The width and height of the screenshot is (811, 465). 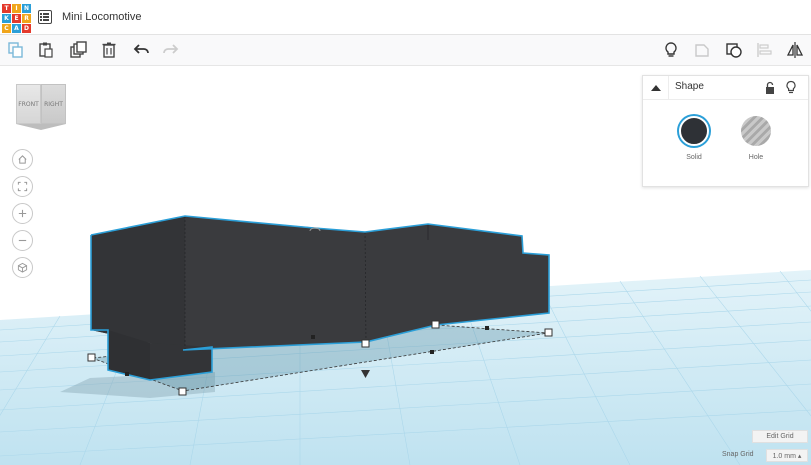 I want to click on logo-letter: C, so click(x=6, y=28).